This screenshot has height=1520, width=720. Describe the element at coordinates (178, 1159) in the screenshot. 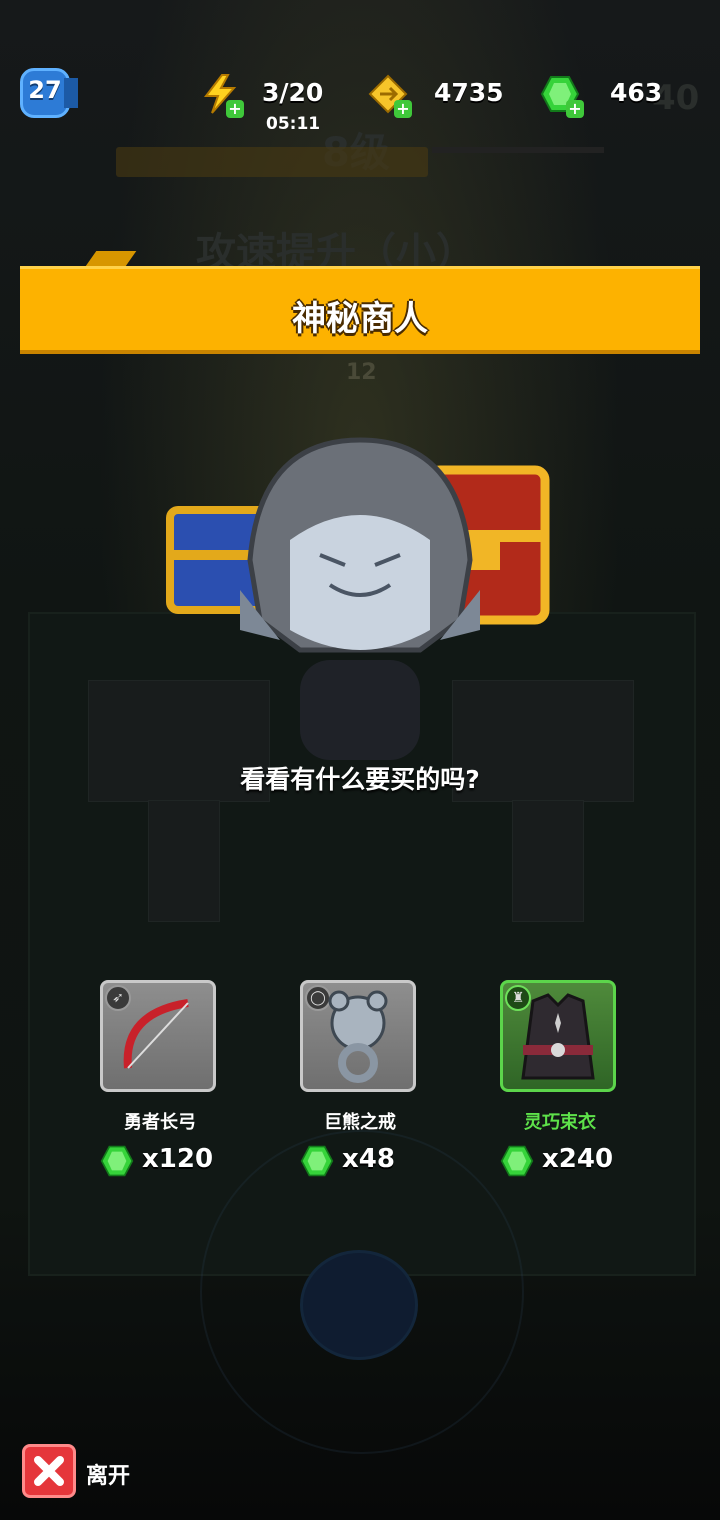

I see `price-value: x120` at that location.